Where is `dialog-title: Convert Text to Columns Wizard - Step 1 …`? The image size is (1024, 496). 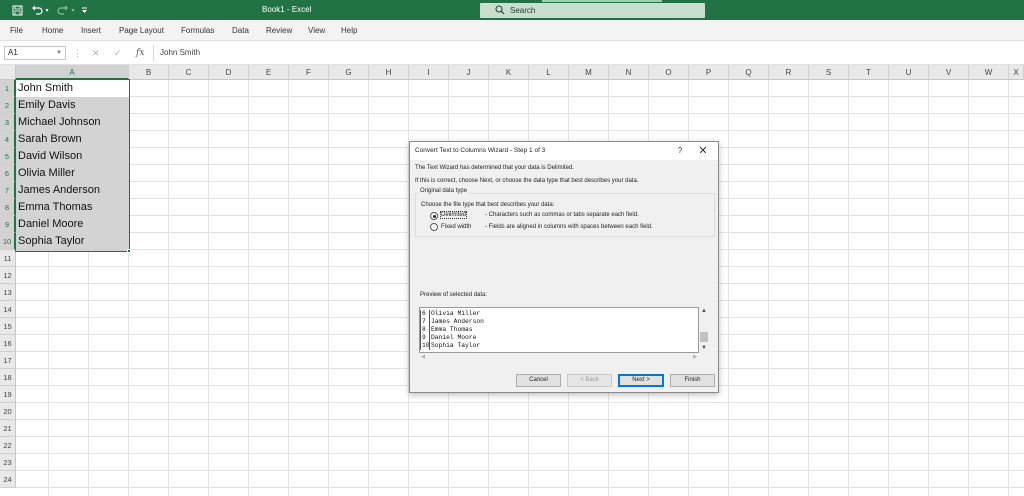
dialog-title: Convert Text to Columns Wizard - Step 1 … is located at coordinates (480, 150).